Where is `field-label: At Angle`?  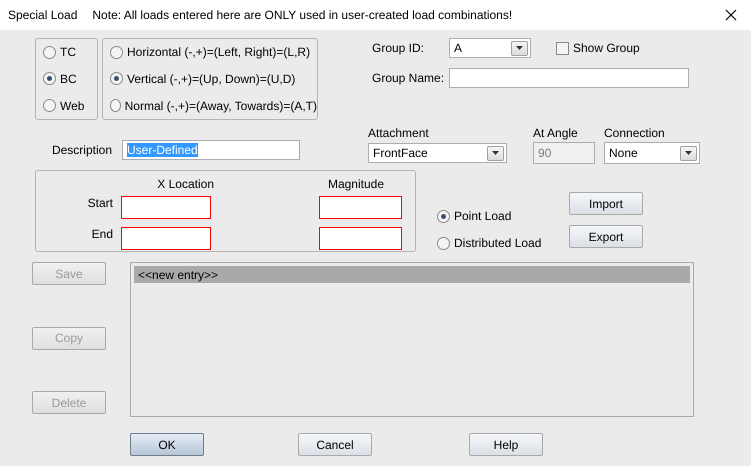 field-label: At Angle is located at coordinates (556, 133).